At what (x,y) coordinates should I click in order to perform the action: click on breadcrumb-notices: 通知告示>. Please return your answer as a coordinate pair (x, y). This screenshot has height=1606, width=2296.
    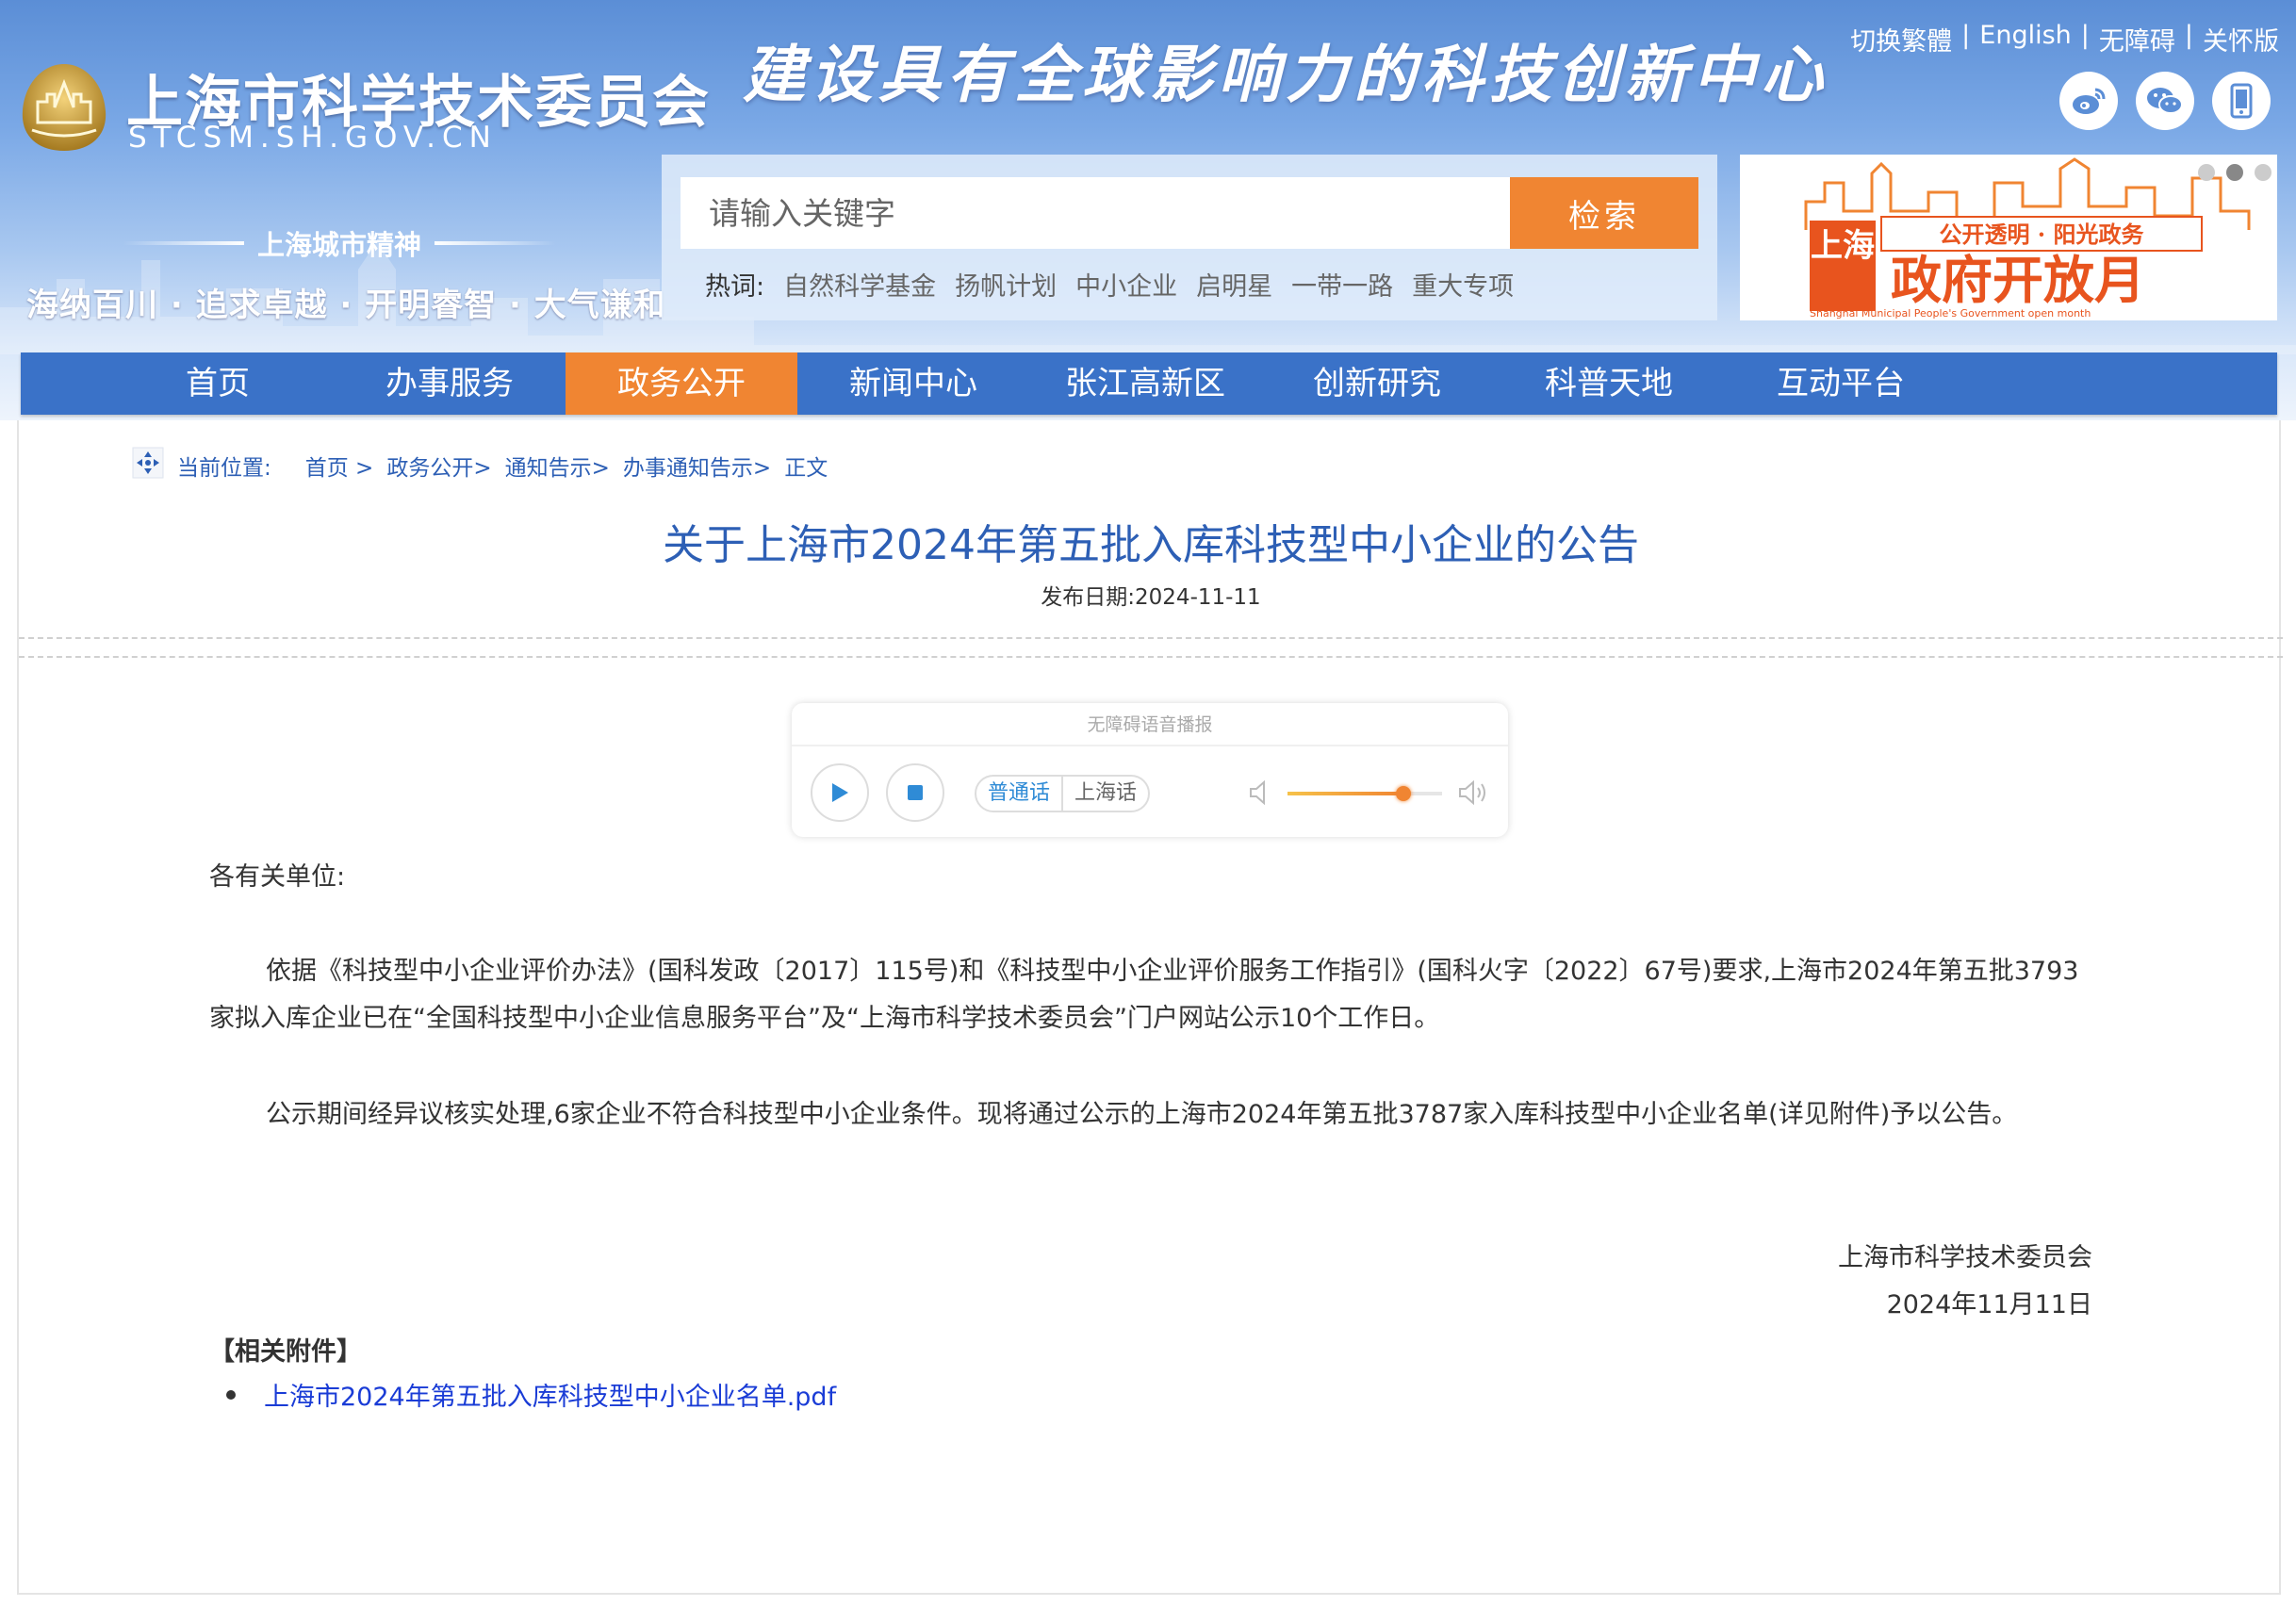
    Looking at the image, I should click on (557, 466).